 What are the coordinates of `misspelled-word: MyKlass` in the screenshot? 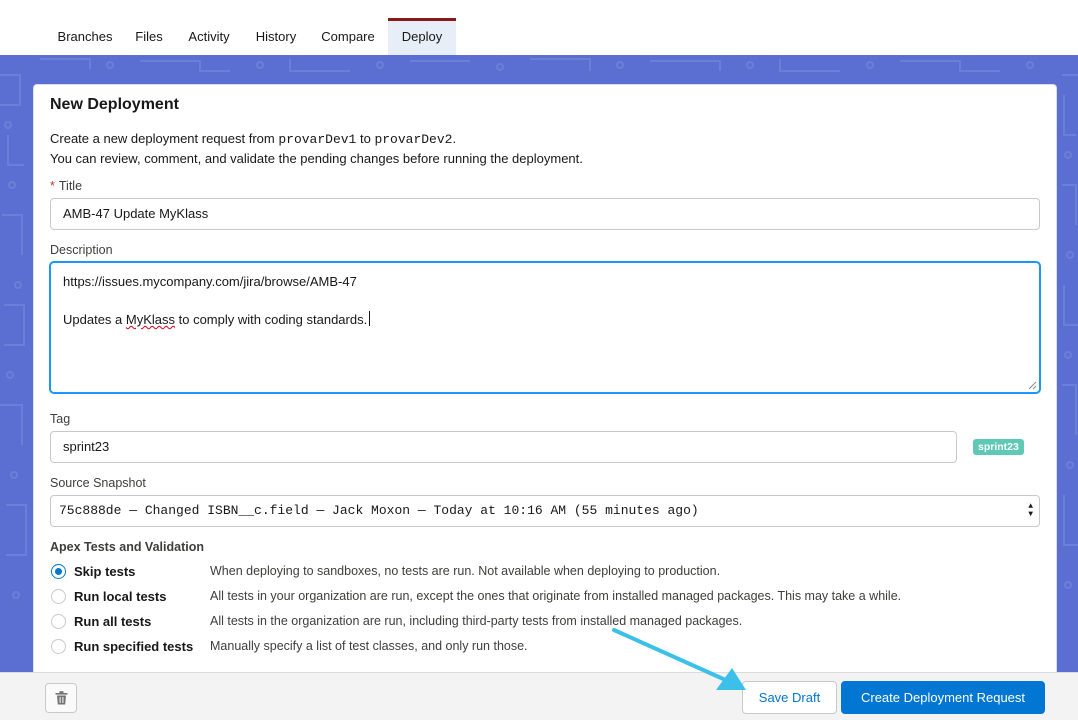 It's located at (150, 319).